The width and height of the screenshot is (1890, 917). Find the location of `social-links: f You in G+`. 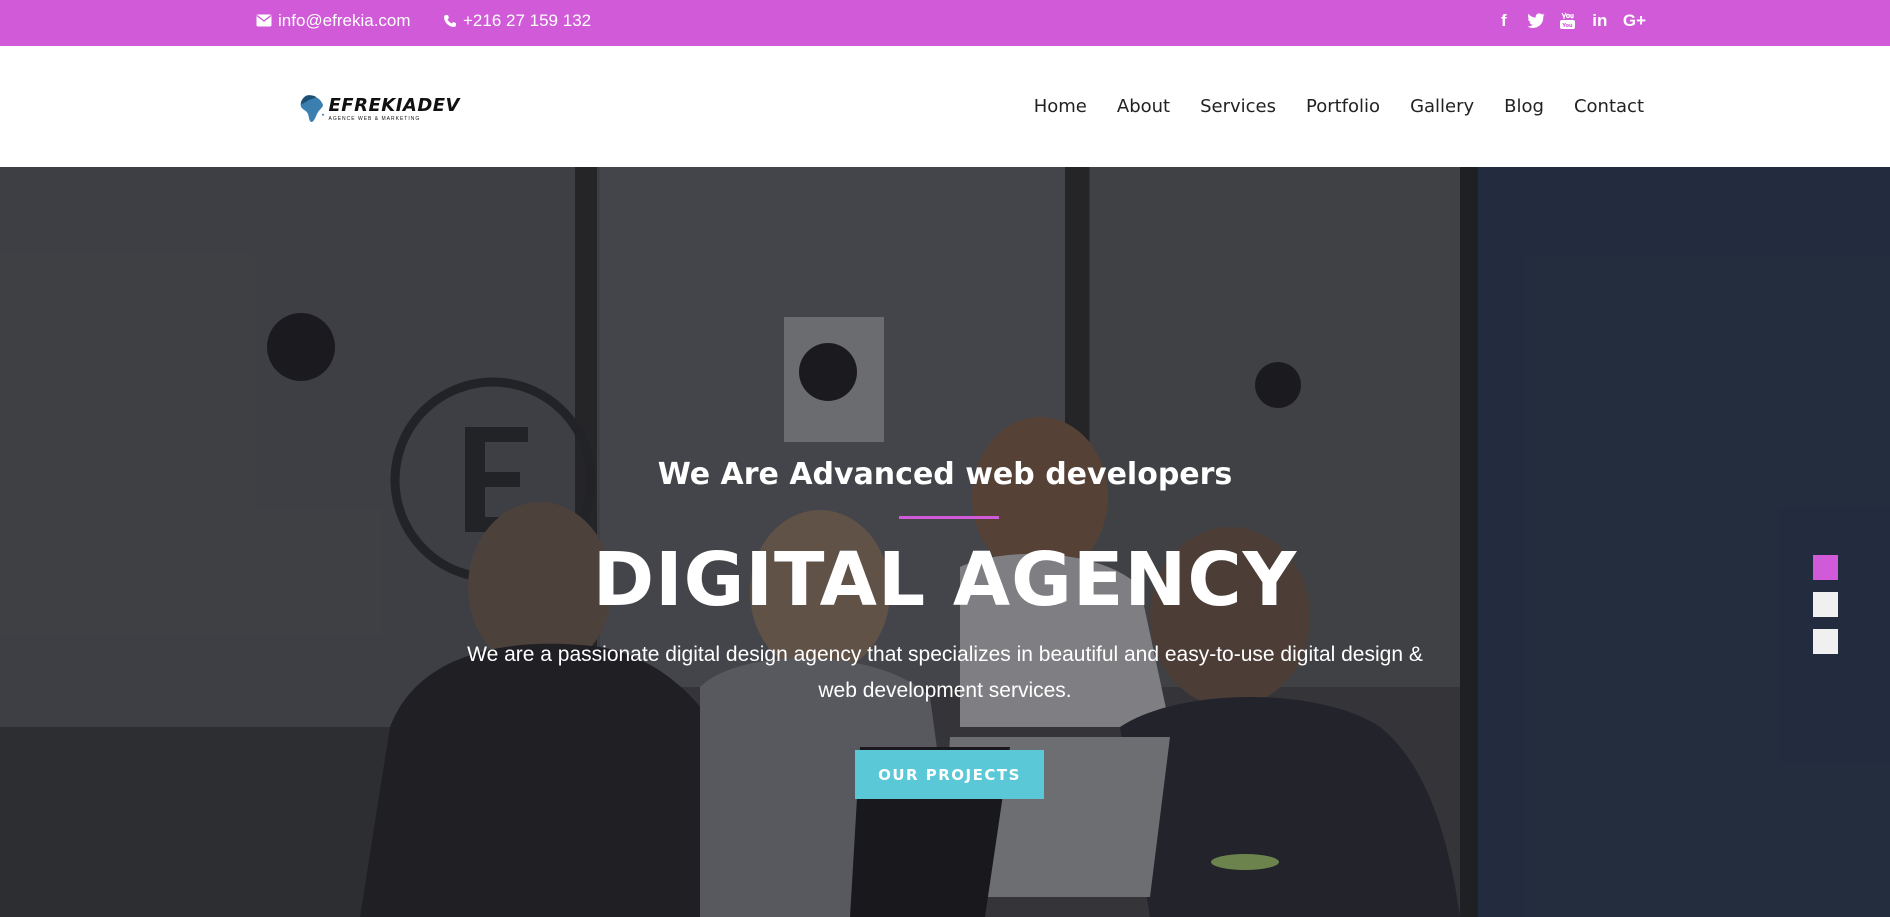

social-links: f You in G+ is located at coordinates (1570, 20).